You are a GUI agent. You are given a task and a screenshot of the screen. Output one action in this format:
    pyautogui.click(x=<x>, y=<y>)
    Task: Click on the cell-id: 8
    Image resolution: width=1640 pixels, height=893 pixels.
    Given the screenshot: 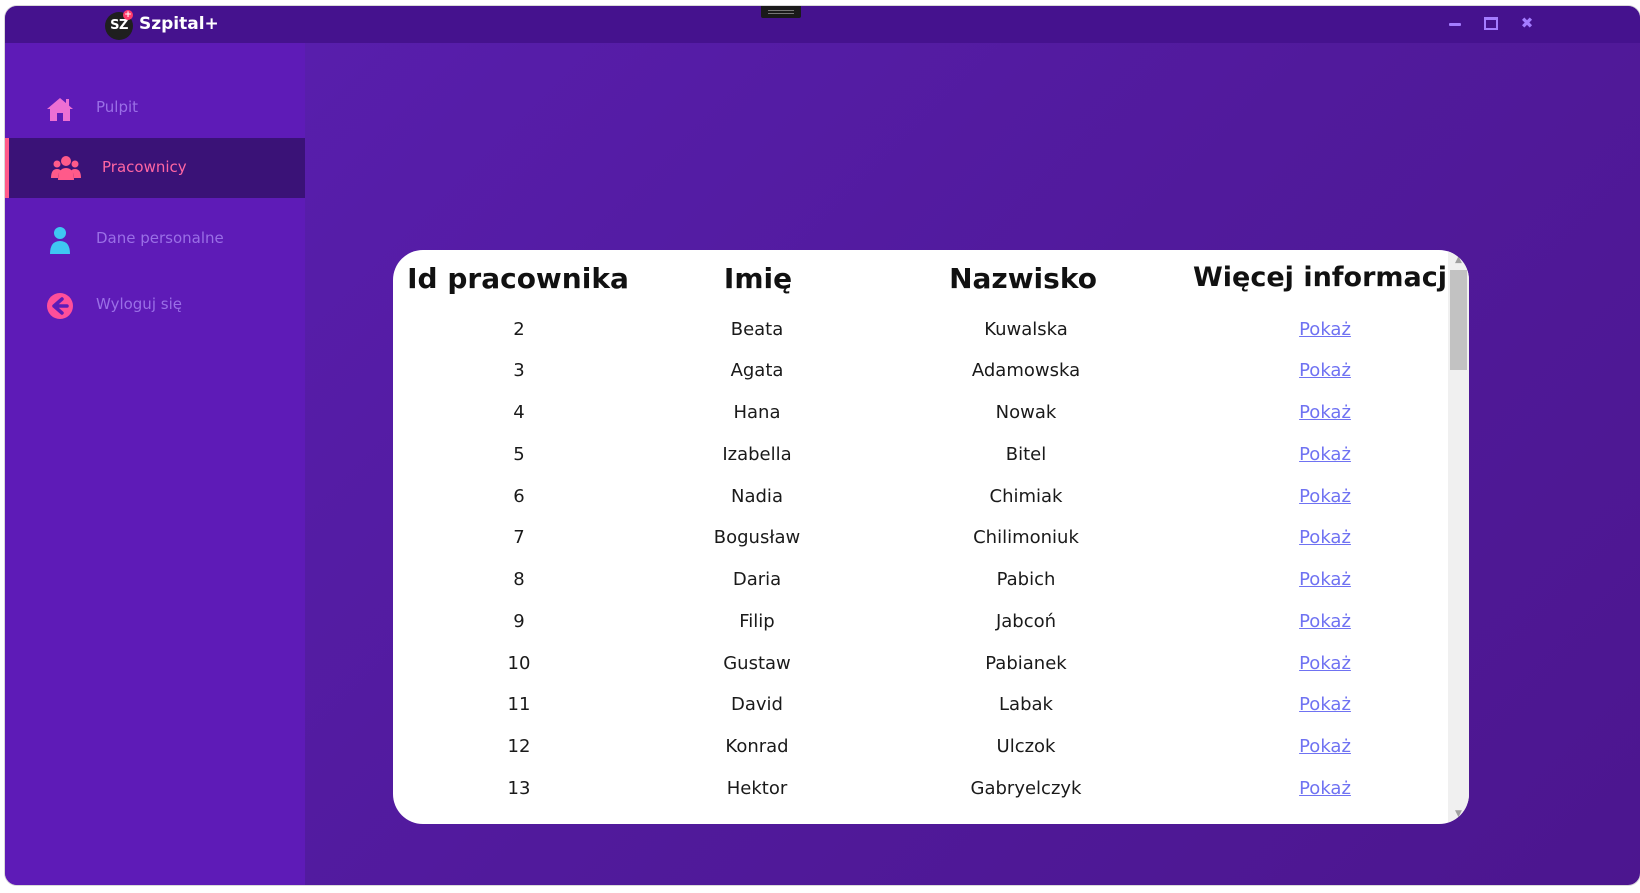 What is the action you would take?
    pyautogui.click(x=519, y=579)
    